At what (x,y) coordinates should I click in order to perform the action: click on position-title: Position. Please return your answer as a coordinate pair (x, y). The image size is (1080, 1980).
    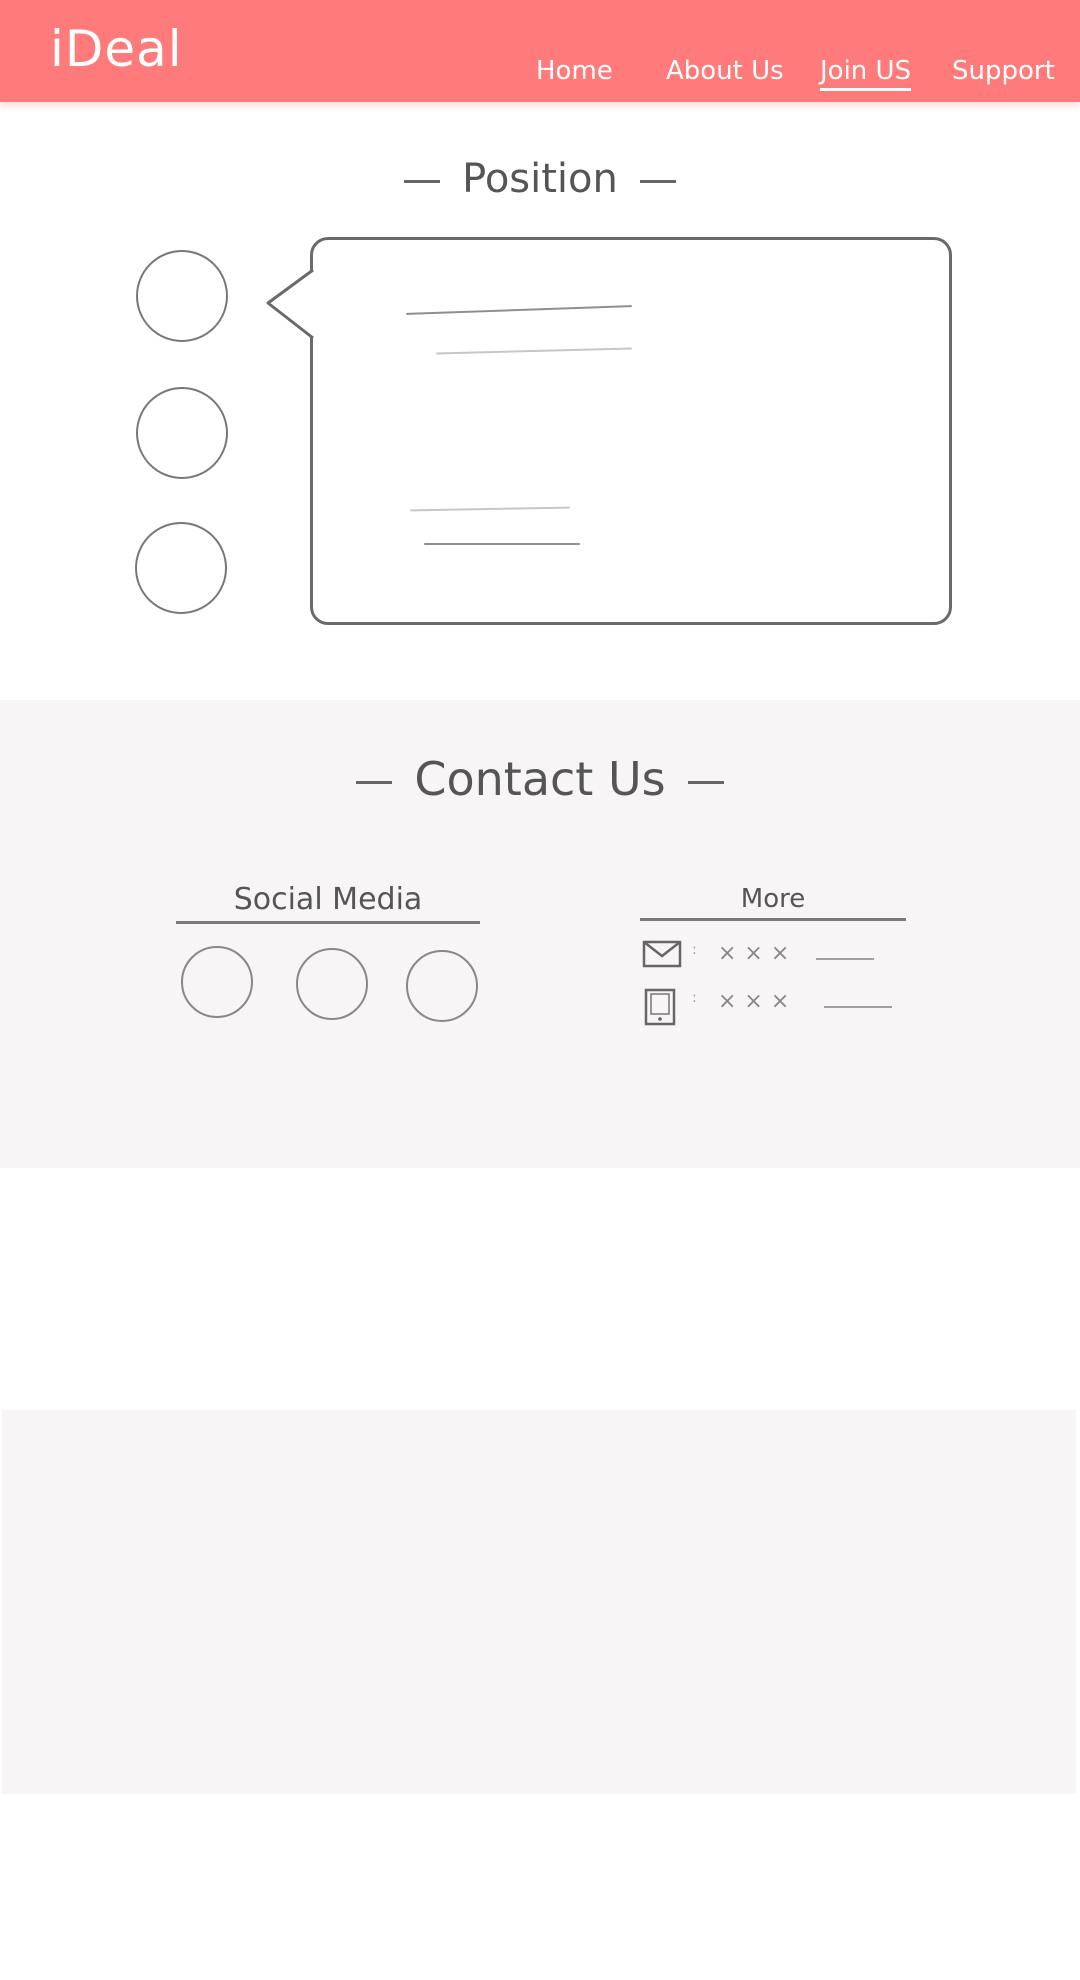
    Looking at the image, I should click on (540, 179).